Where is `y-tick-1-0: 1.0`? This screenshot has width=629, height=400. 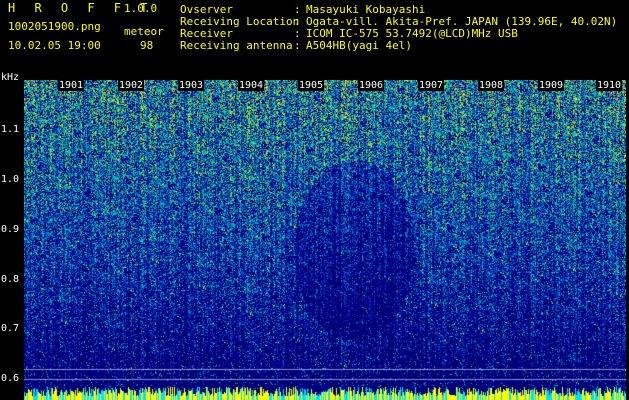
y-tick-1-0: 1.0 is located at coordinates (10, 179).